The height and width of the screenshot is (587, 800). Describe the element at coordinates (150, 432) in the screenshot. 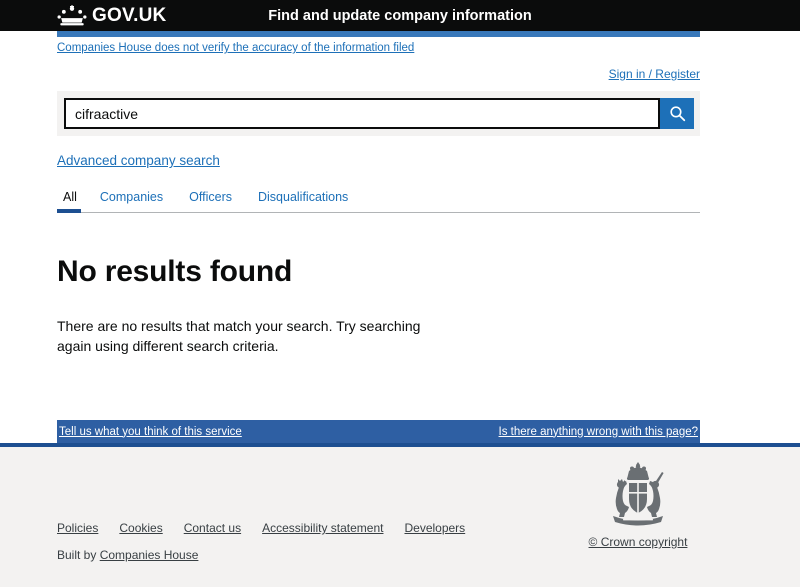

I see `feedback-tell-us-link: Tell us what you think of this service` at that location.